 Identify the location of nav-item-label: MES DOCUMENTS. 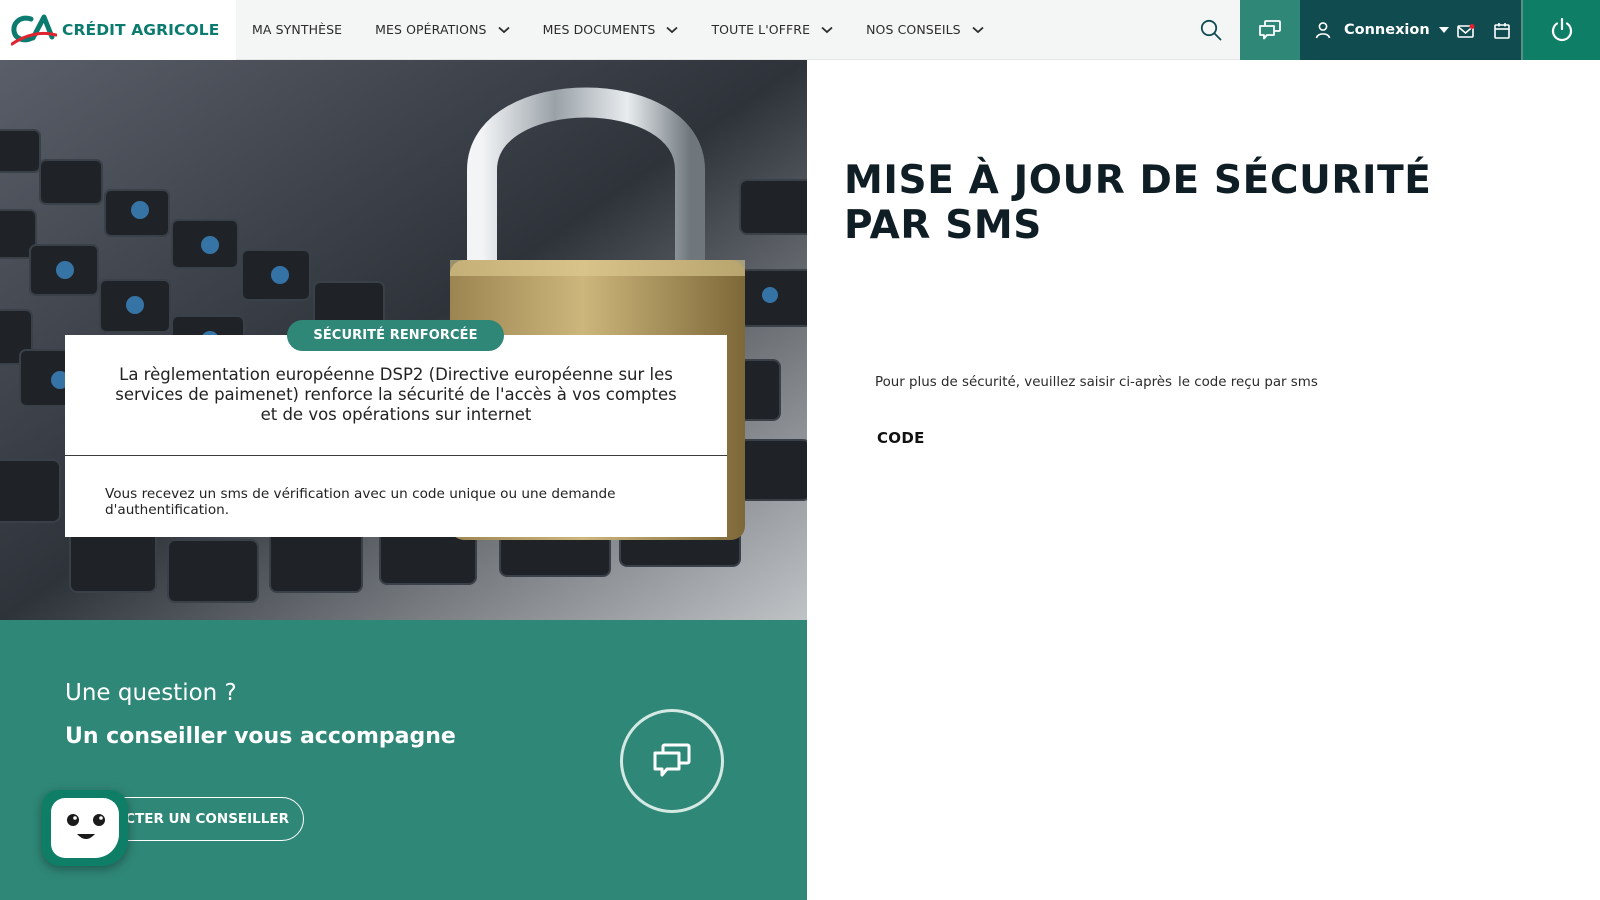
(599, 29).